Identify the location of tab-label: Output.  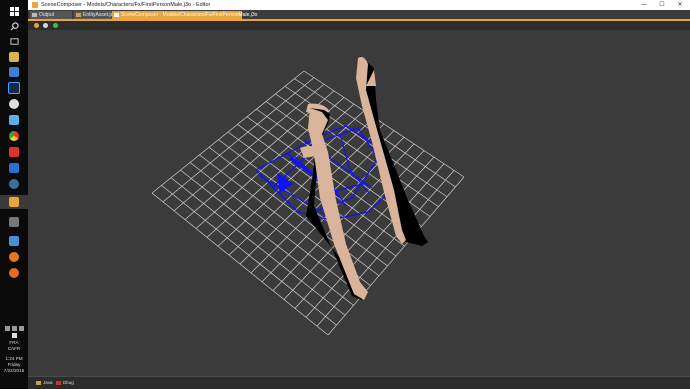
(47, 15).